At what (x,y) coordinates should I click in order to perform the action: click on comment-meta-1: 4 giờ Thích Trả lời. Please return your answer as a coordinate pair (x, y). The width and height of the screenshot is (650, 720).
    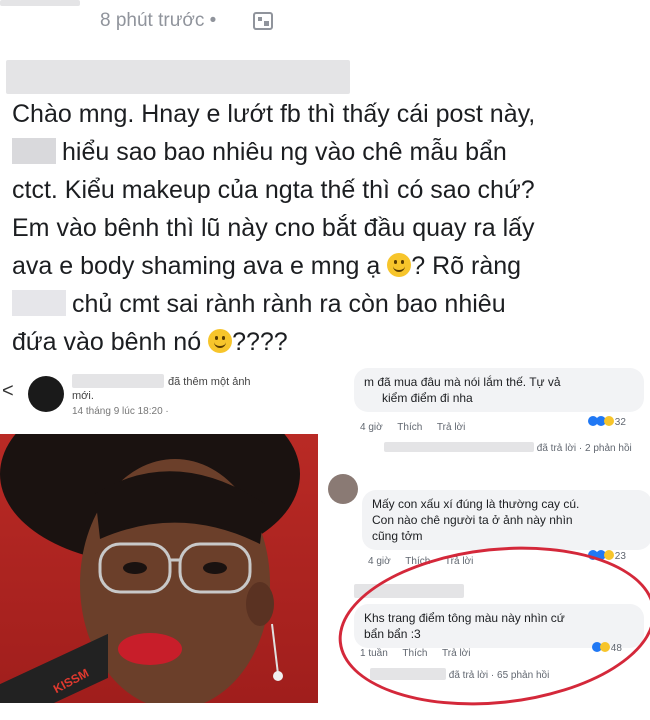
    Looking at the image, I should click on (418, 427).